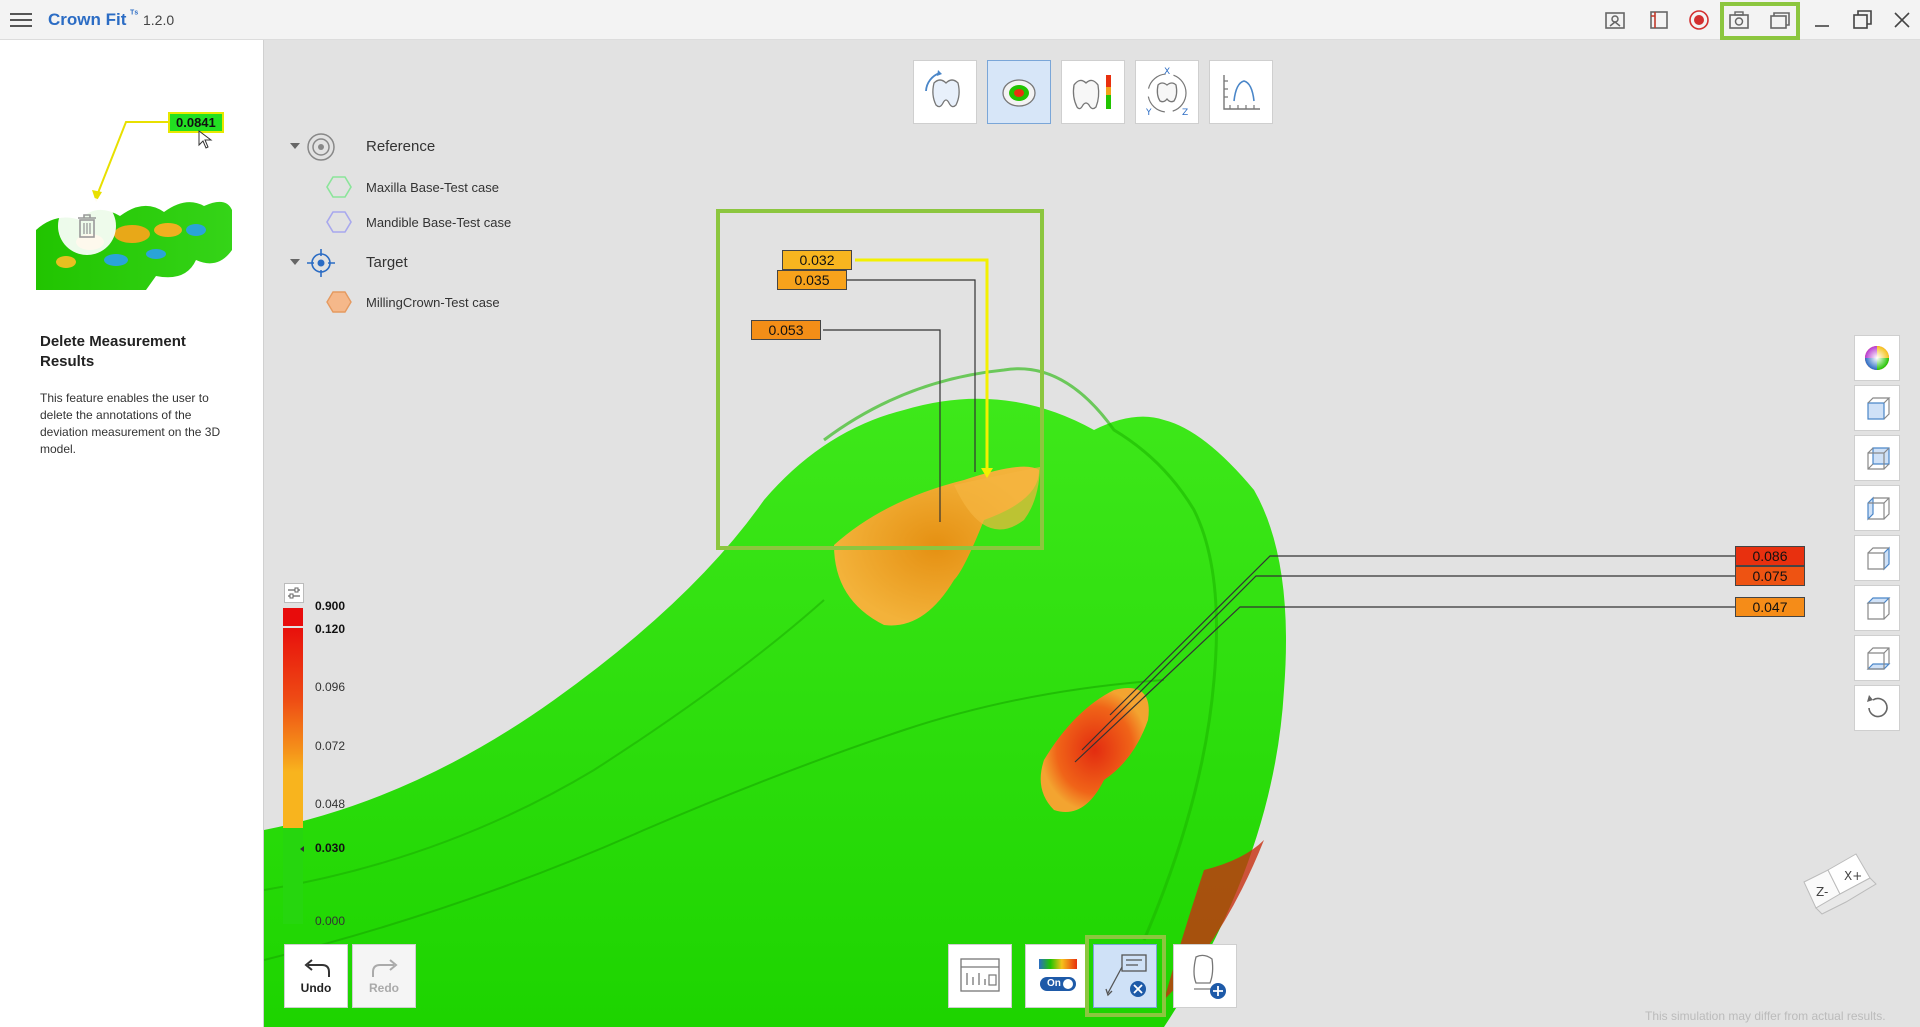  I want to click on cube-left-icon, so click(1878, 508).